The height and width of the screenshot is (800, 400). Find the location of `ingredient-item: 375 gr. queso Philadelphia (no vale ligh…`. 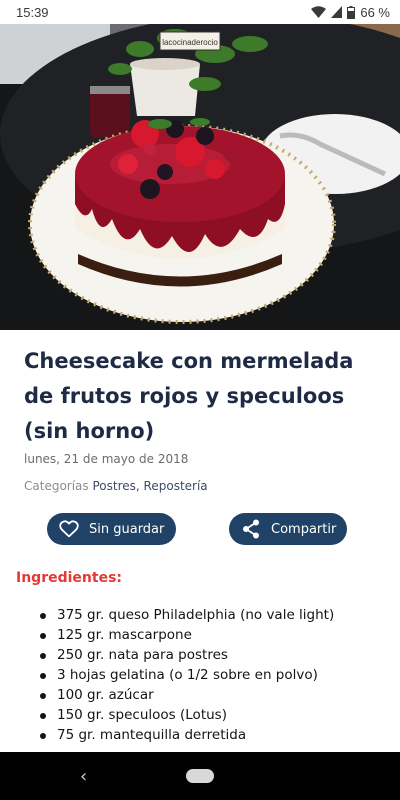

ingredient-item: 375 gr. queso Philadelphia (no vale ligh… is located at coordinates (185, 615).